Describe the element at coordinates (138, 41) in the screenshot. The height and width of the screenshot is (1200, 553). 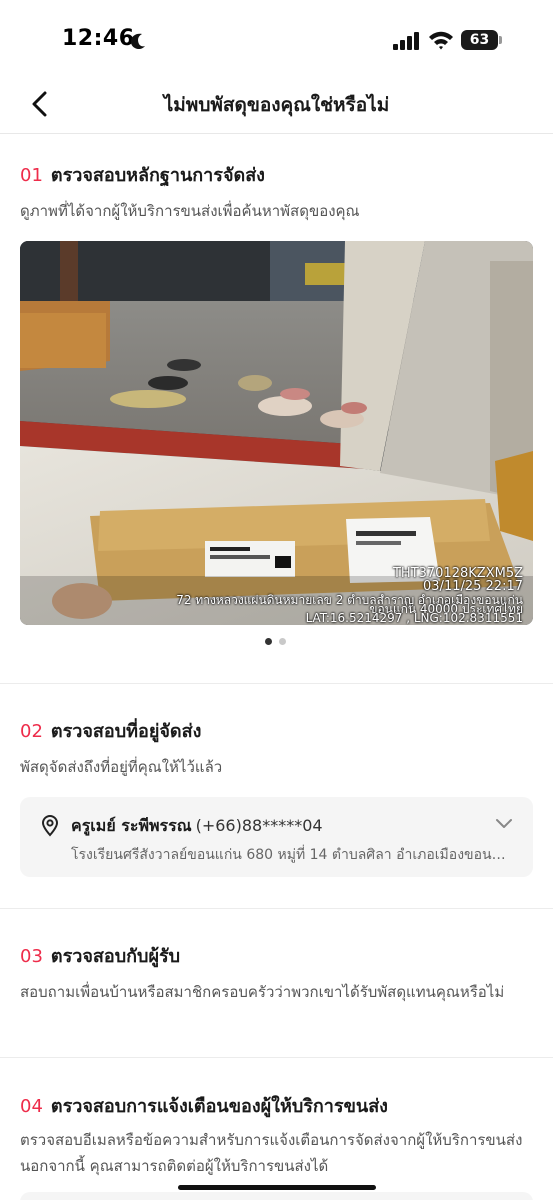
I see `moon-icon` at that location.